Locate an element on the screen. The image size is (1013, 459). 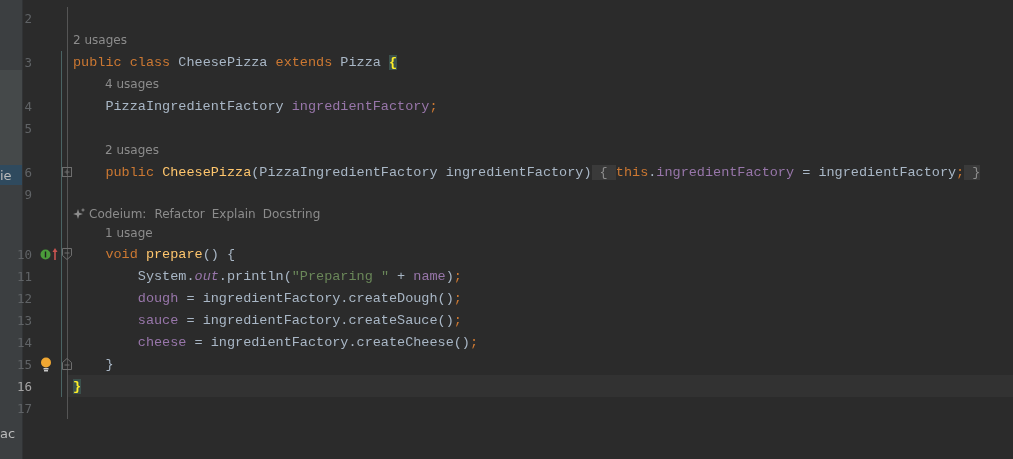
folded-region: { is located at coordinates (603, 172).